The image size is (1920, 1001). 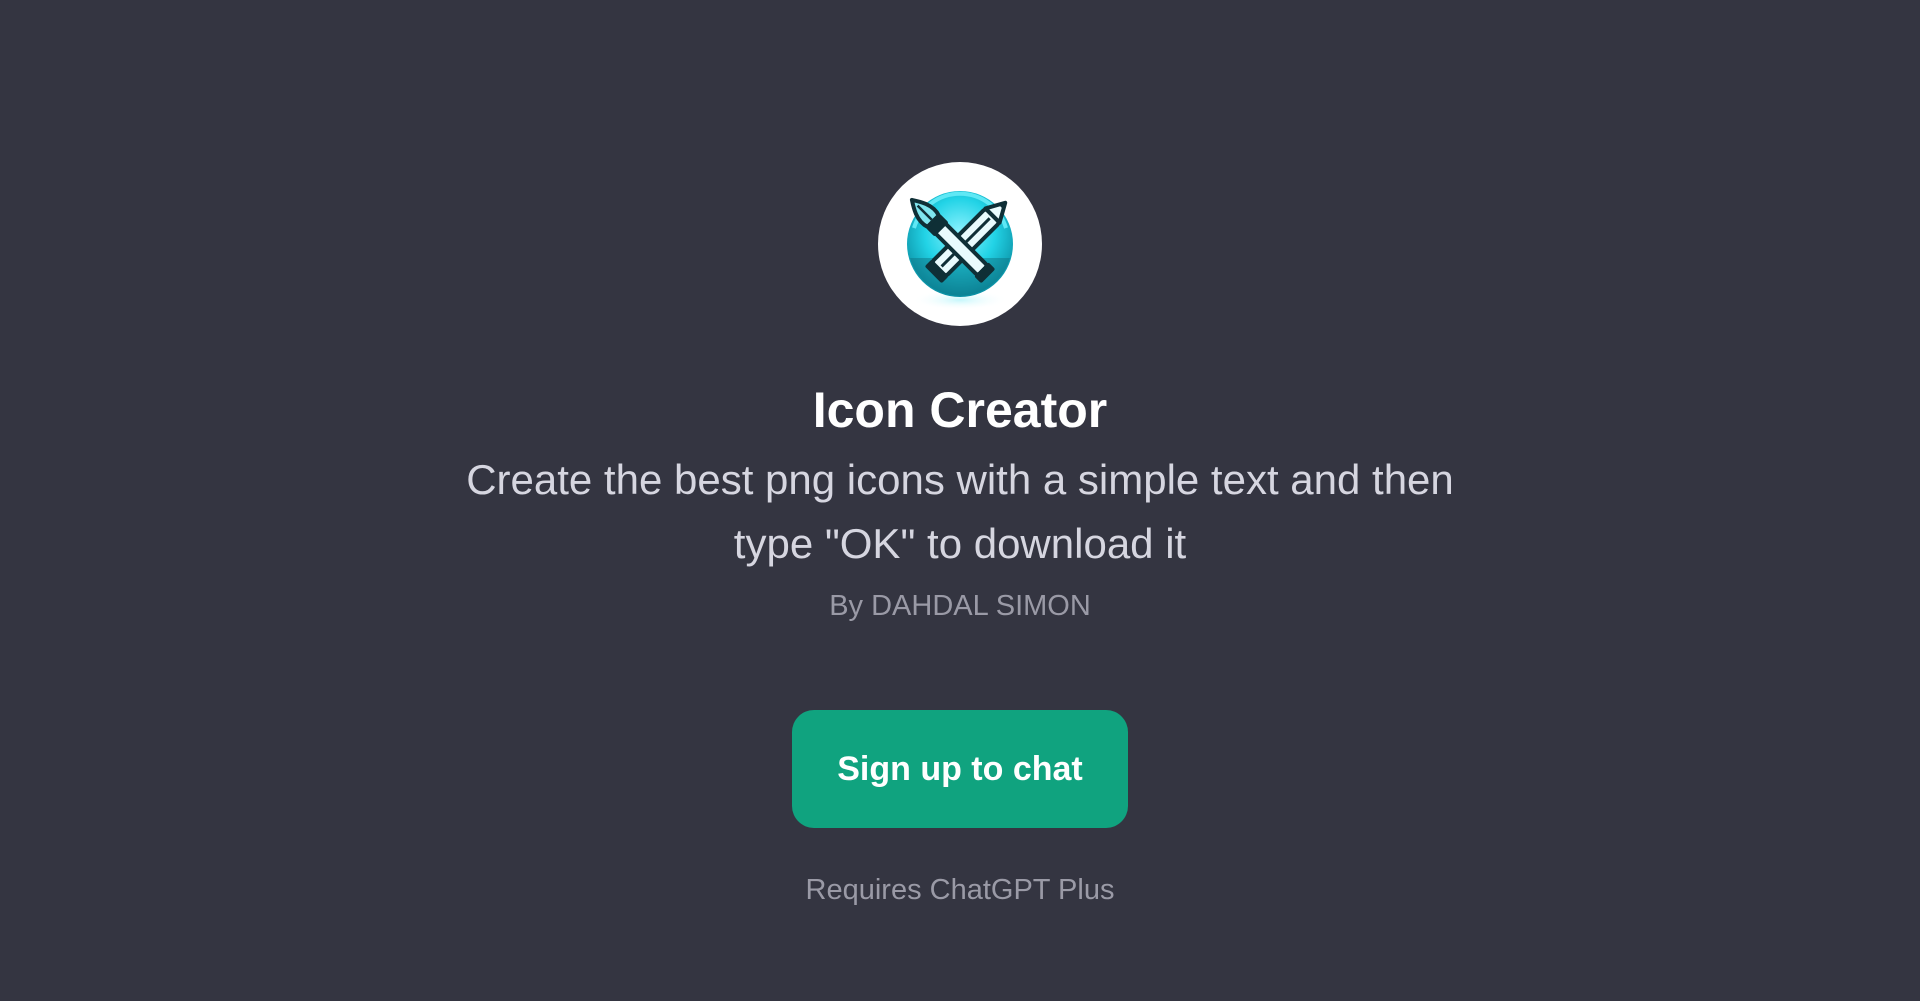 I want to click on gpt-avatar, so click(x=960, y=244).